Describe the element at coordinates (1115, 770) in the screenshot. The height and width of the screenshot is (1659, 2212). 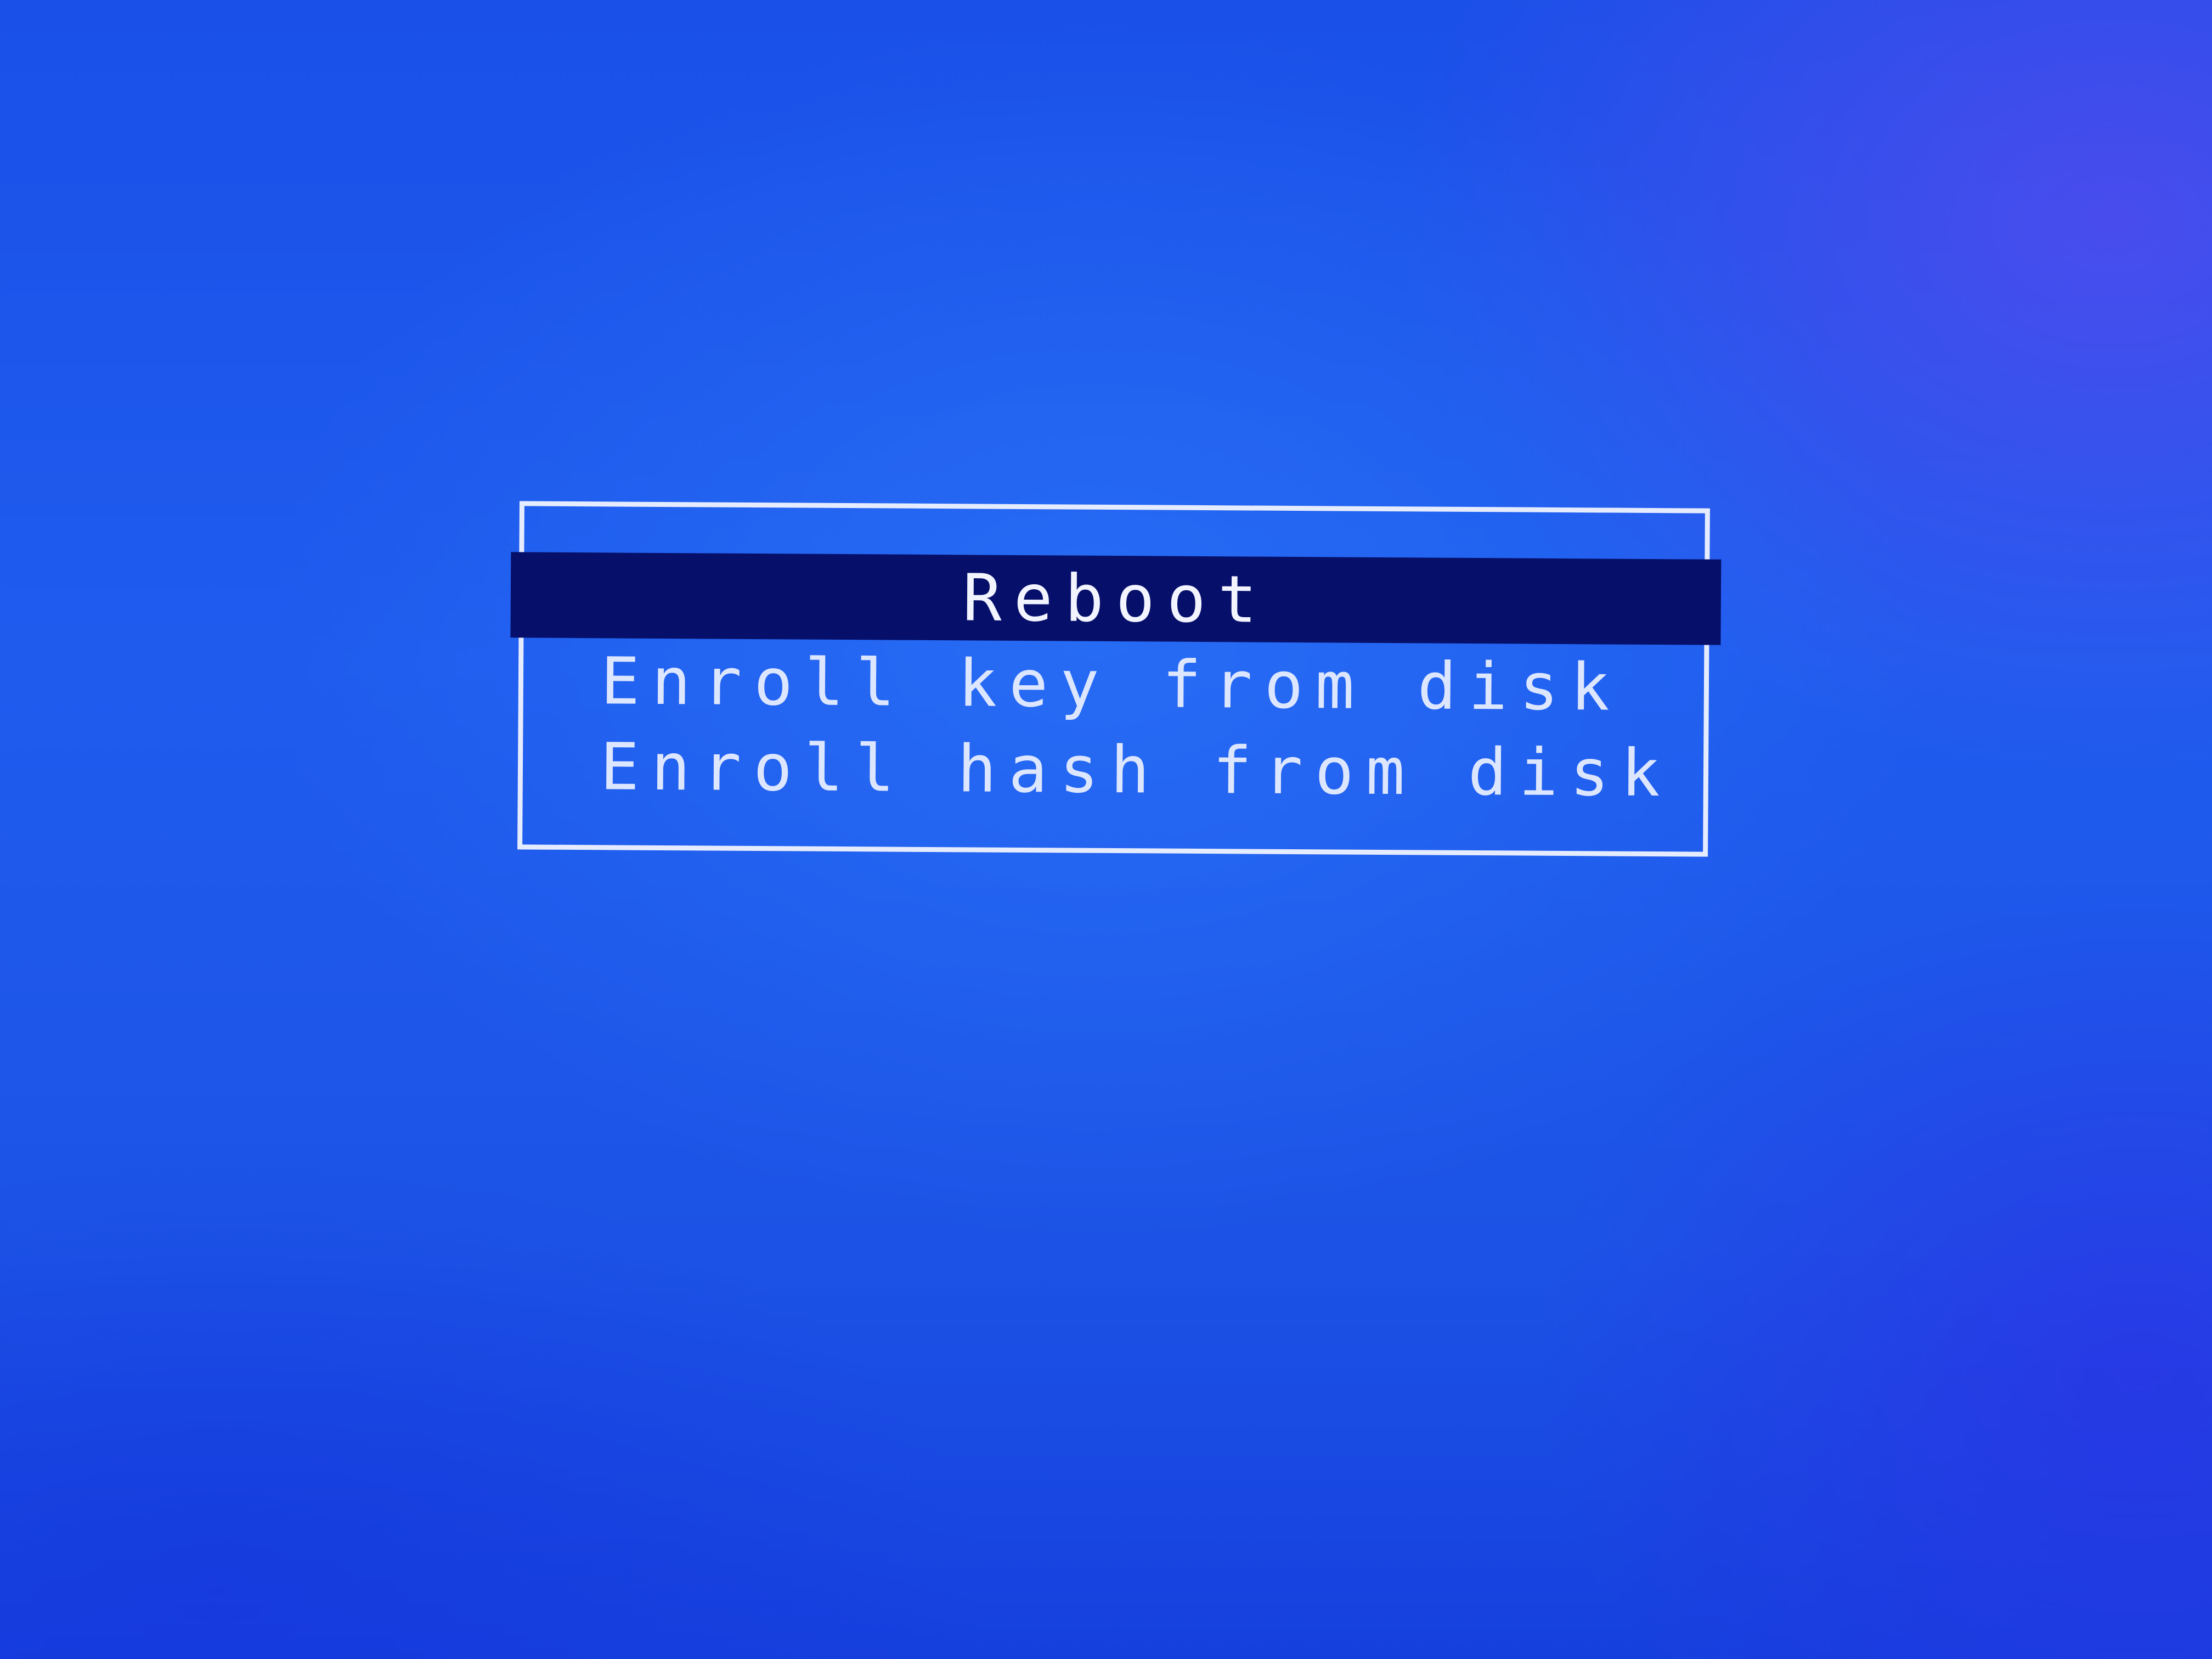
I see `menu-item-enroll-hash: Enroll hash from disk` at that location.